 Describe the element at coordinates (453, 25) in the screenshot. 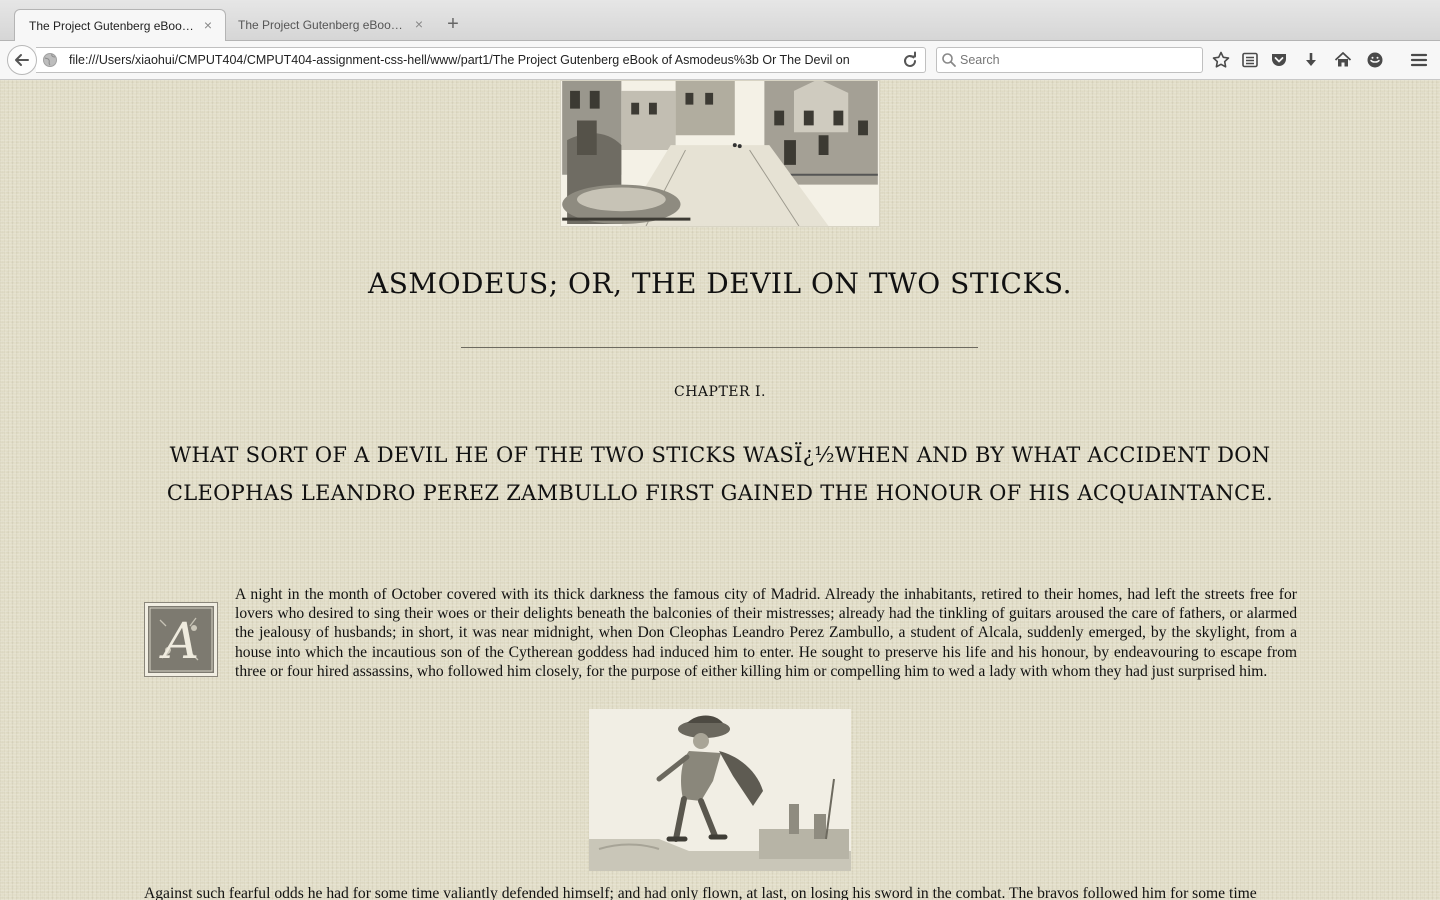

I see `new-tab-button: +` at that location.